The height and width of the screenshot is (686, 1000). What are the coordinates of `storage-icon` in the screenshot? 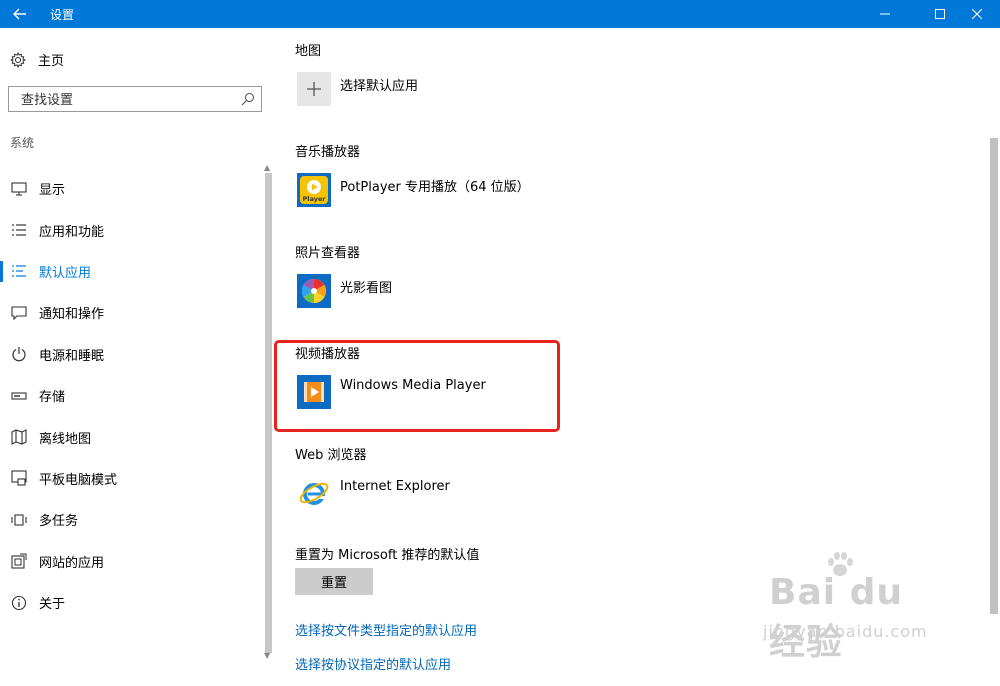 It's located at (19, 396).